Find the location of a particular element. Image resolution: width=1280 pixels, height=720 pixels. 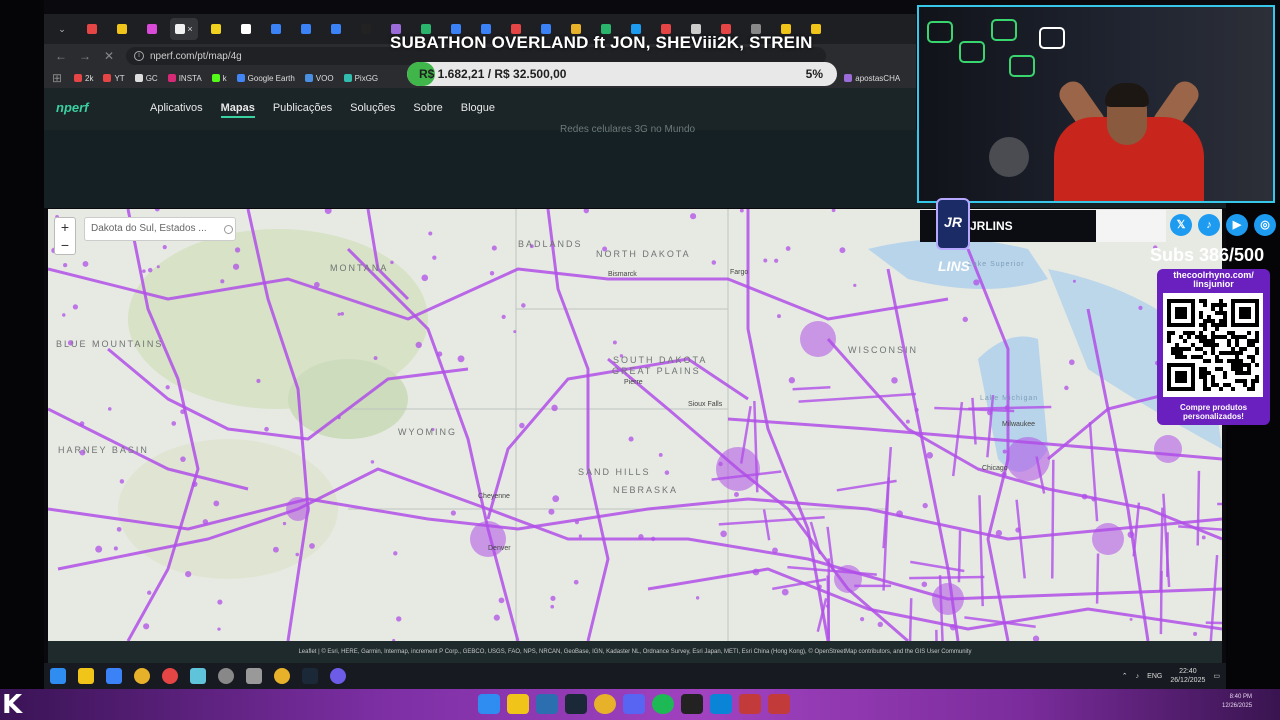

bookmark-item: INSTA is located at coordinates (184, 78).